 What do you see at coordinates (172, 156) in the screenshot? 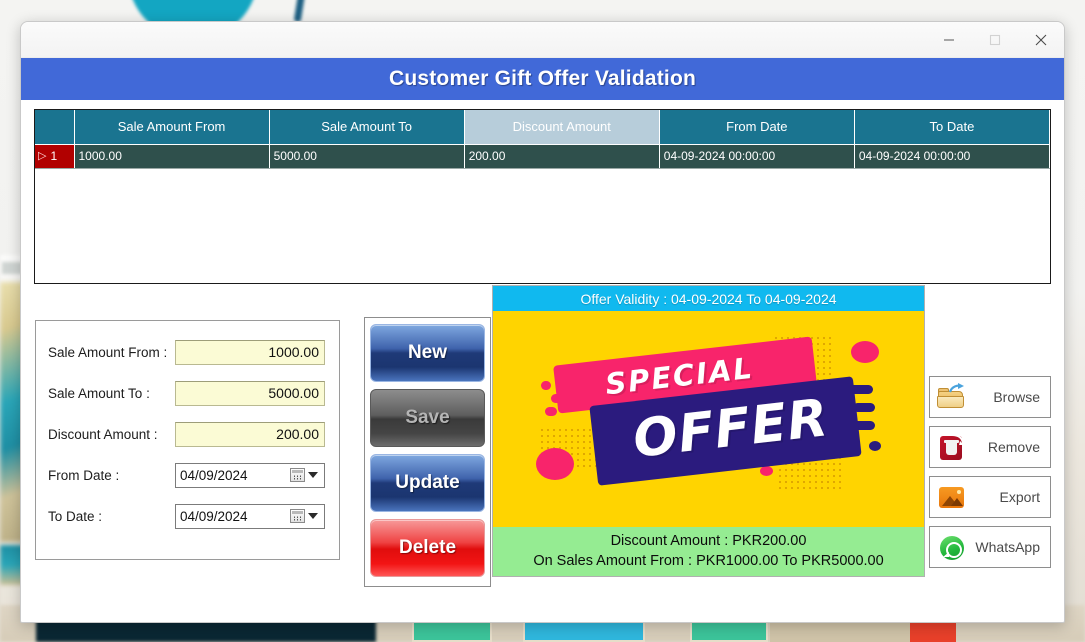
I see `cell-sale-amount-from: 1000.00` at bounding box center [172, 156].